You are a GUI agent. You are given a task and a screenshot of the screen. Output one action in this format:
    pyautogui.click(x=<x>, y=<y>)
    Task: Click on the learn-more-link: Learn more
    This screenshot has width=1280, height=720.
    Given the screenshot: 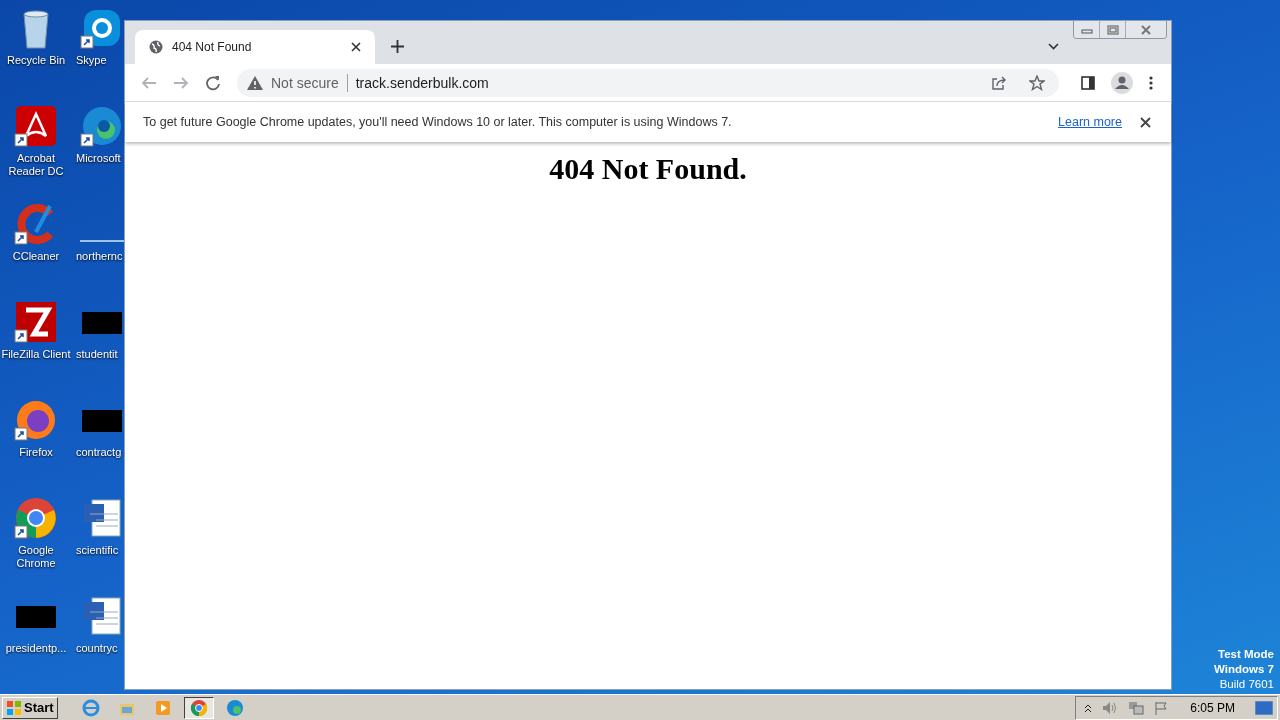 What is the action you would take?
    pyautogui.click(x=1090, y=122)
    